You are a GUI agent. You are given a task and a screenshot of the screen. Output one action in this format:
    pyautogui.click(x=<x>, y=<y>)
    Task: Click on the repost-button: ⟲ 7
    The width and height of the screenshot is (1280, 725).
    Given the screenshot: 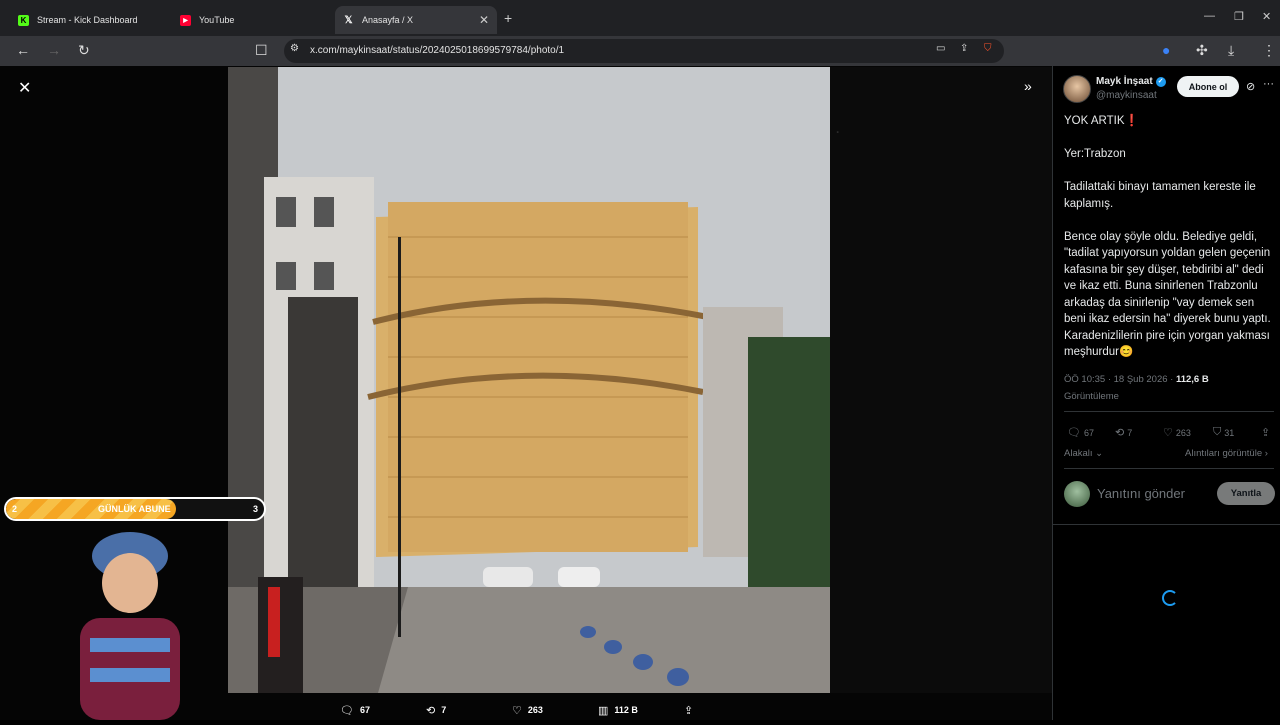 What is the action you would take?
    pyautogui.click(x=1123, y=432)
    